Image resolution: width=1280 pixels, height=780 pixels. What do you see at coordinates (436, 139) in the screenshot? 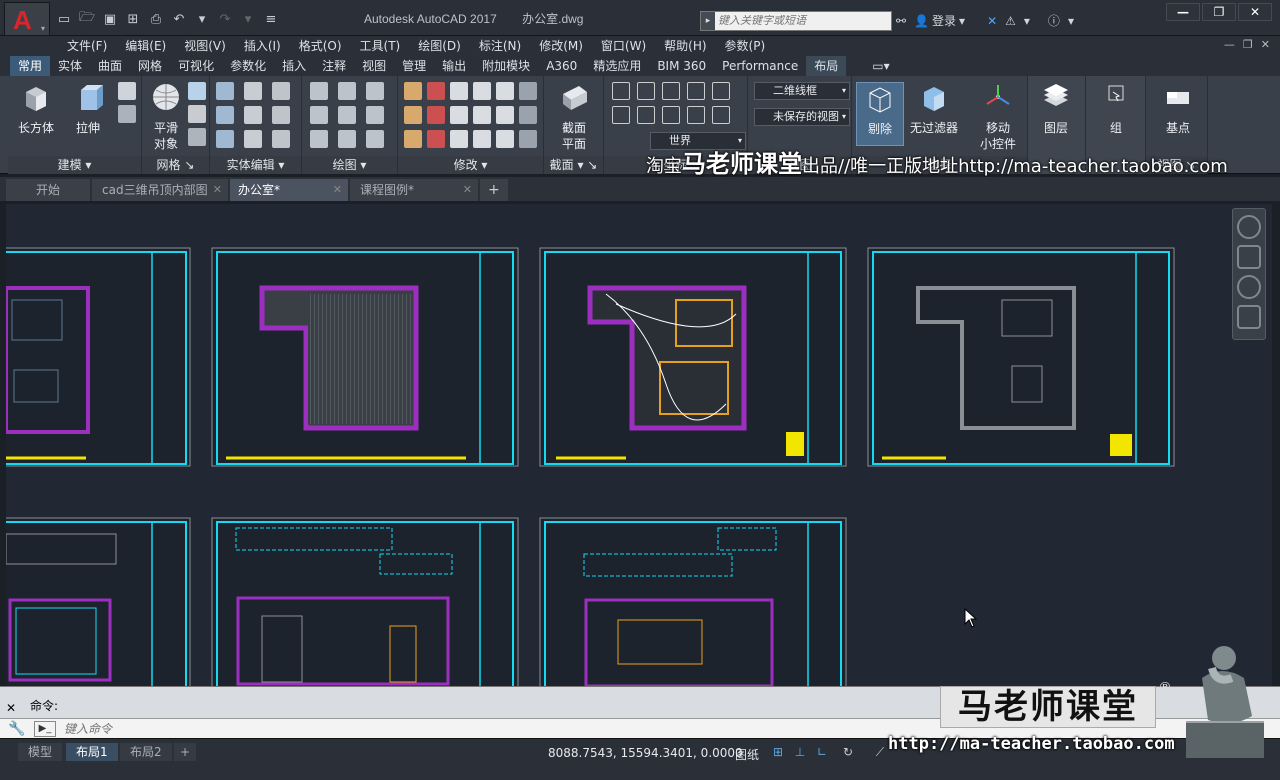
I see `3d-mirror-icon` at bounding box center [436, 139].